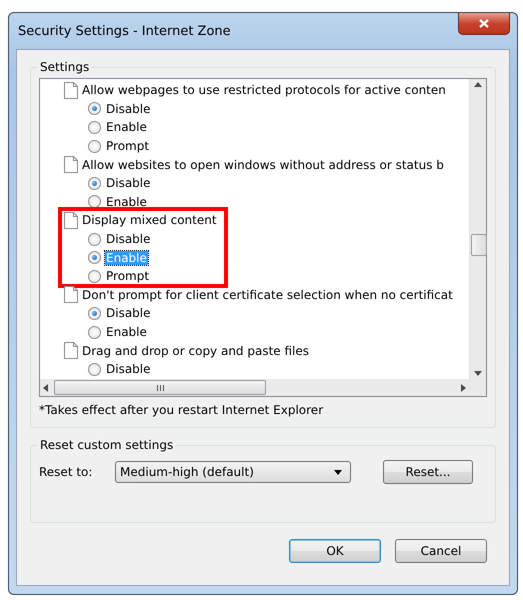  I want to click on setting-heading: Allow websites to open windows without address or status b, so click(263, 165).